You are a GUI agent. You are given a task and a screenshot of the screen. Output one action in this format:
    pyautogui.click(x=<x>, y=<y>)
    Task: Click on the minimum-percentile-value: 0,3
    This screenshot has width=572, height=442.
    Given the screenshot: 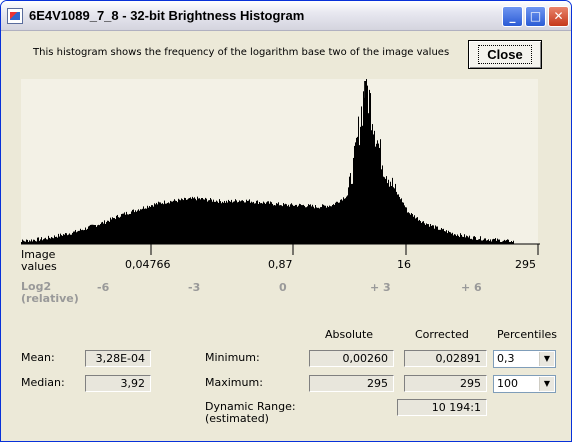 What is the action you would take?
    pyautogui.click(x=506, y=358)
    